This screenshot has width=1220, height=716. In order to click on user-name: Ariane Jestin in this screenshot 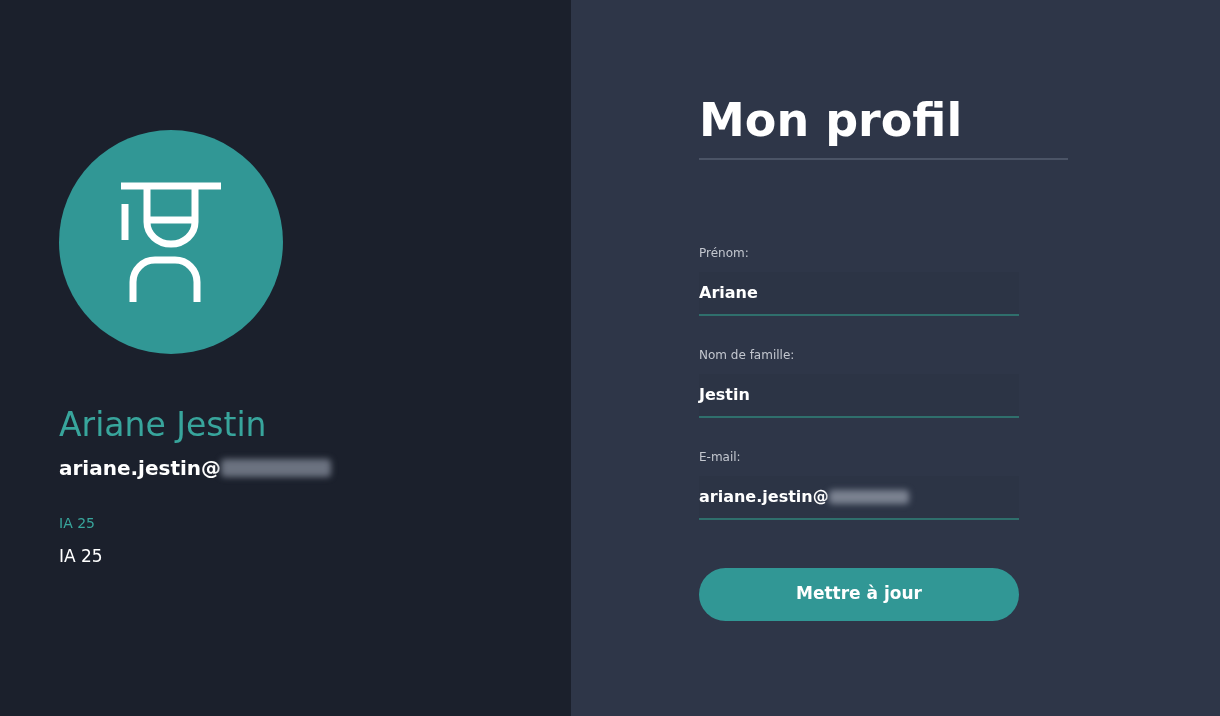, I will do `click(163, 425)`.